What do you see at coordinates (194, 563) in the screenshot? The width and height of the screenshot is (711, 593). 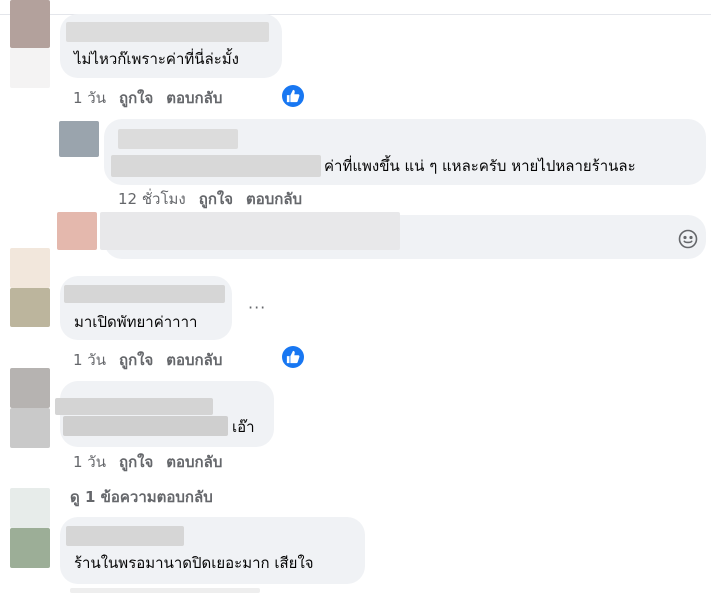 I see `comment-text: ร้านในพรอมานาดปิดเยอะมาก เสียใจ` at bounding box center [194, 563].